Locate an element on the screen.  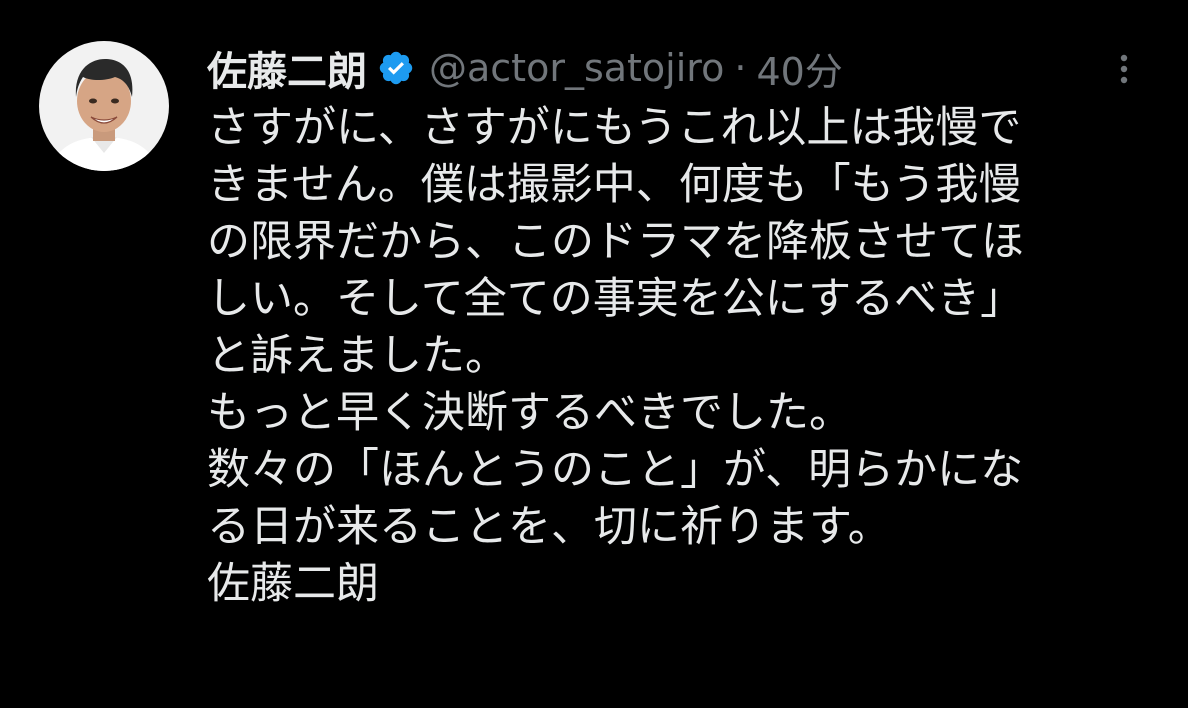
tweet-text-line: る日が来ることを、切に祈ります。 is located at coordinates (549, 527).